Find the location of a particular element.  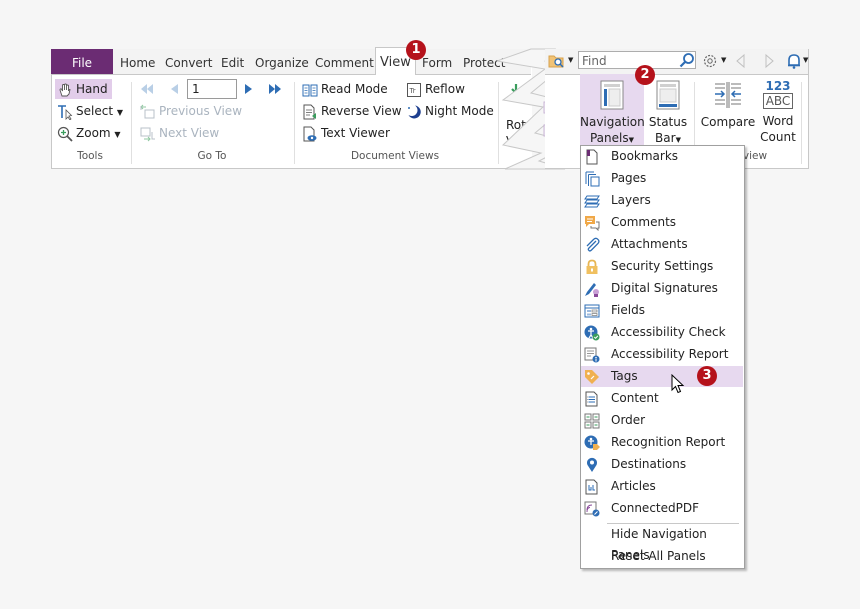

next-page-icon is located at coordinates (248, 89).